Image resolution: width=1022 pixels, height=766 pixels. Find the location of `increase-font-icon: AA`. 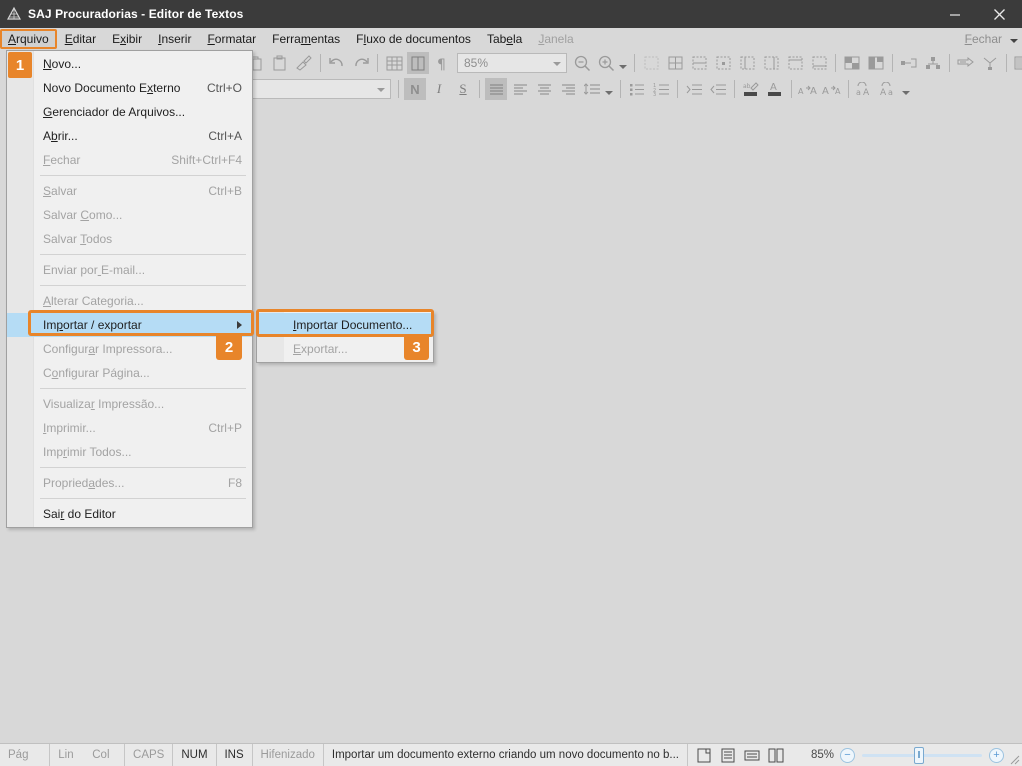

increase-font-icon: AA is located at coordinates (808, 89).